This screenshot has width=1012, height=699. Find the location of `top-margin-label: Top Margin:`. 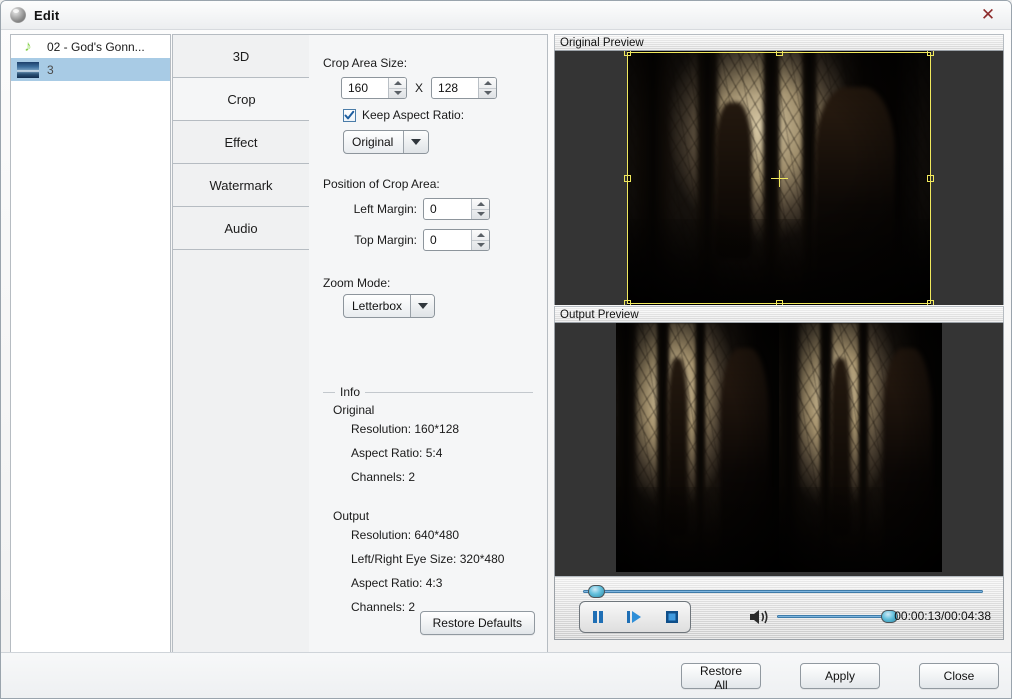

top-margin-label: Top Margin: is located at coordinates (385, 240).